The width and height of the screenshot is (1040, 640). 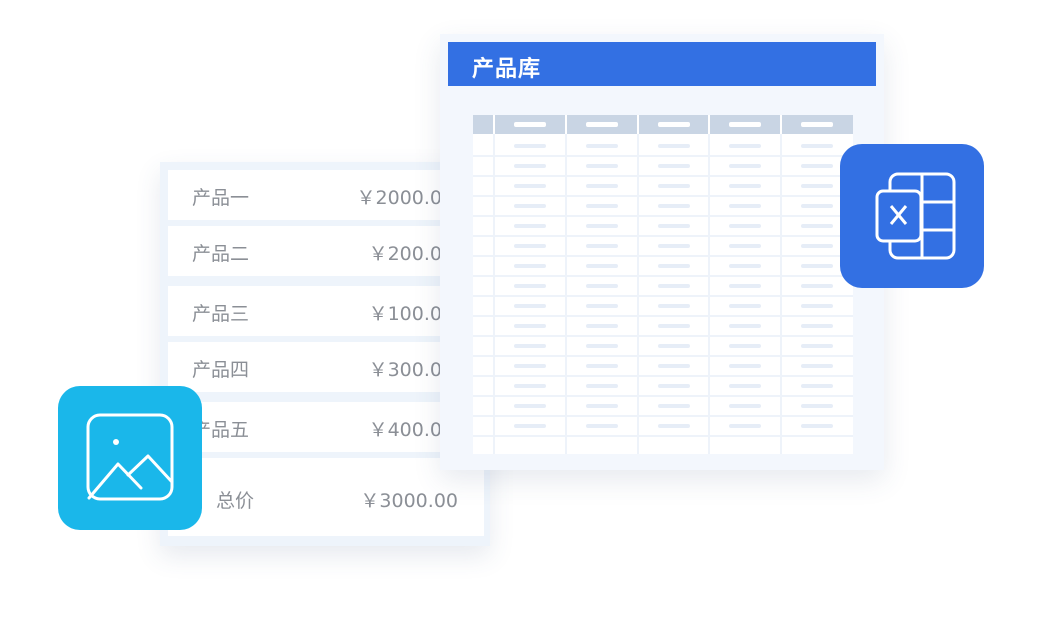 I want to click on excel-tile, so click(x=912, y=216).